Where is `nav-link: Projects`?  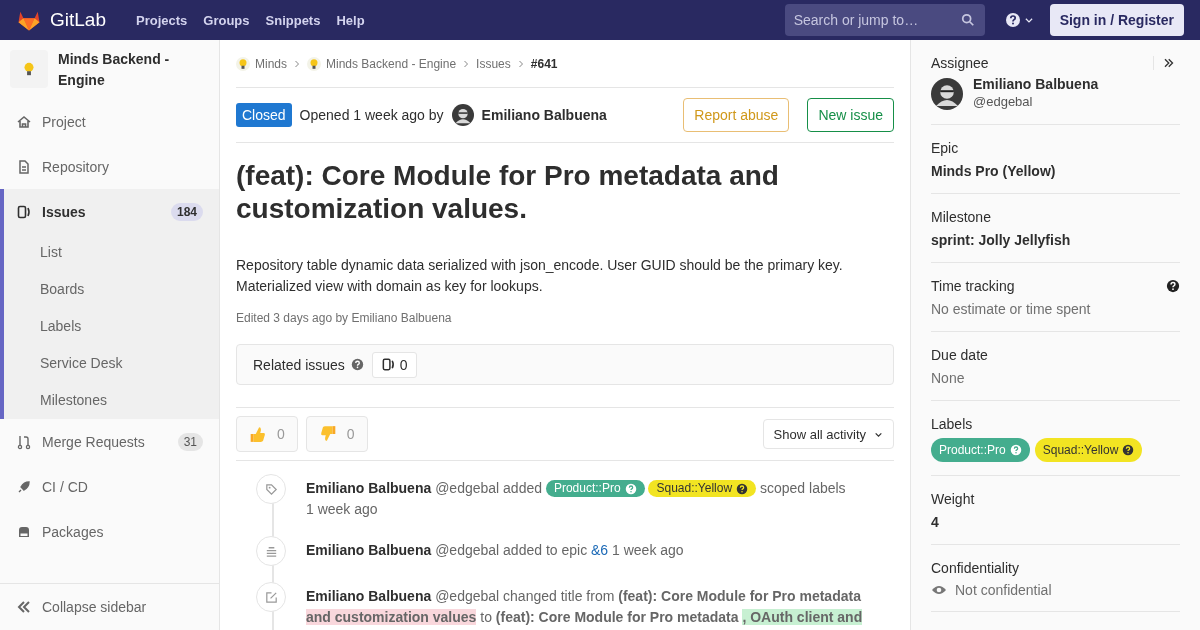 nav-link: Projects is located at coordinates (162, 20).